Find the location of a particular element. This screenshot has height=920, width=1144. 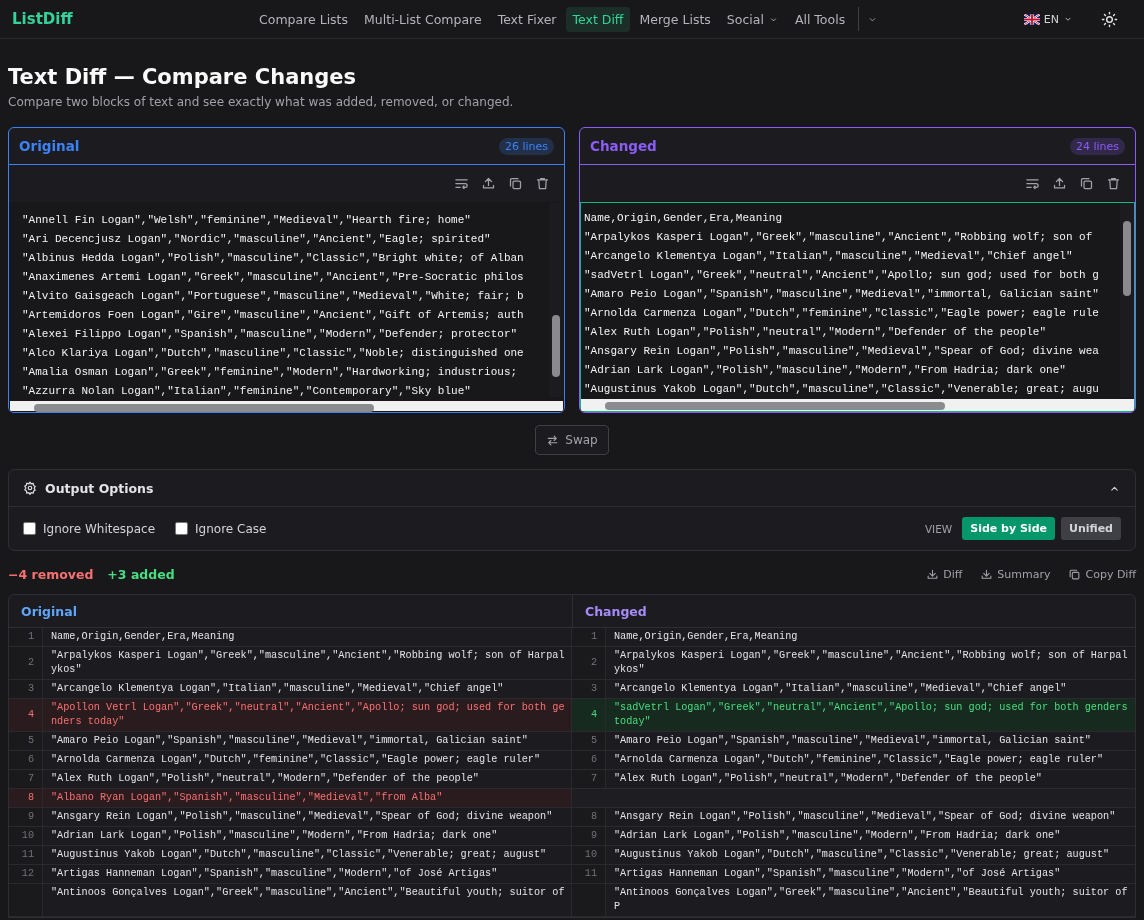

diff-line: "Antinoos Gonçalves Logan","Greek","masculine","Ancient","Beautiful youth; suitor of P is located at coordinates (870, 900).